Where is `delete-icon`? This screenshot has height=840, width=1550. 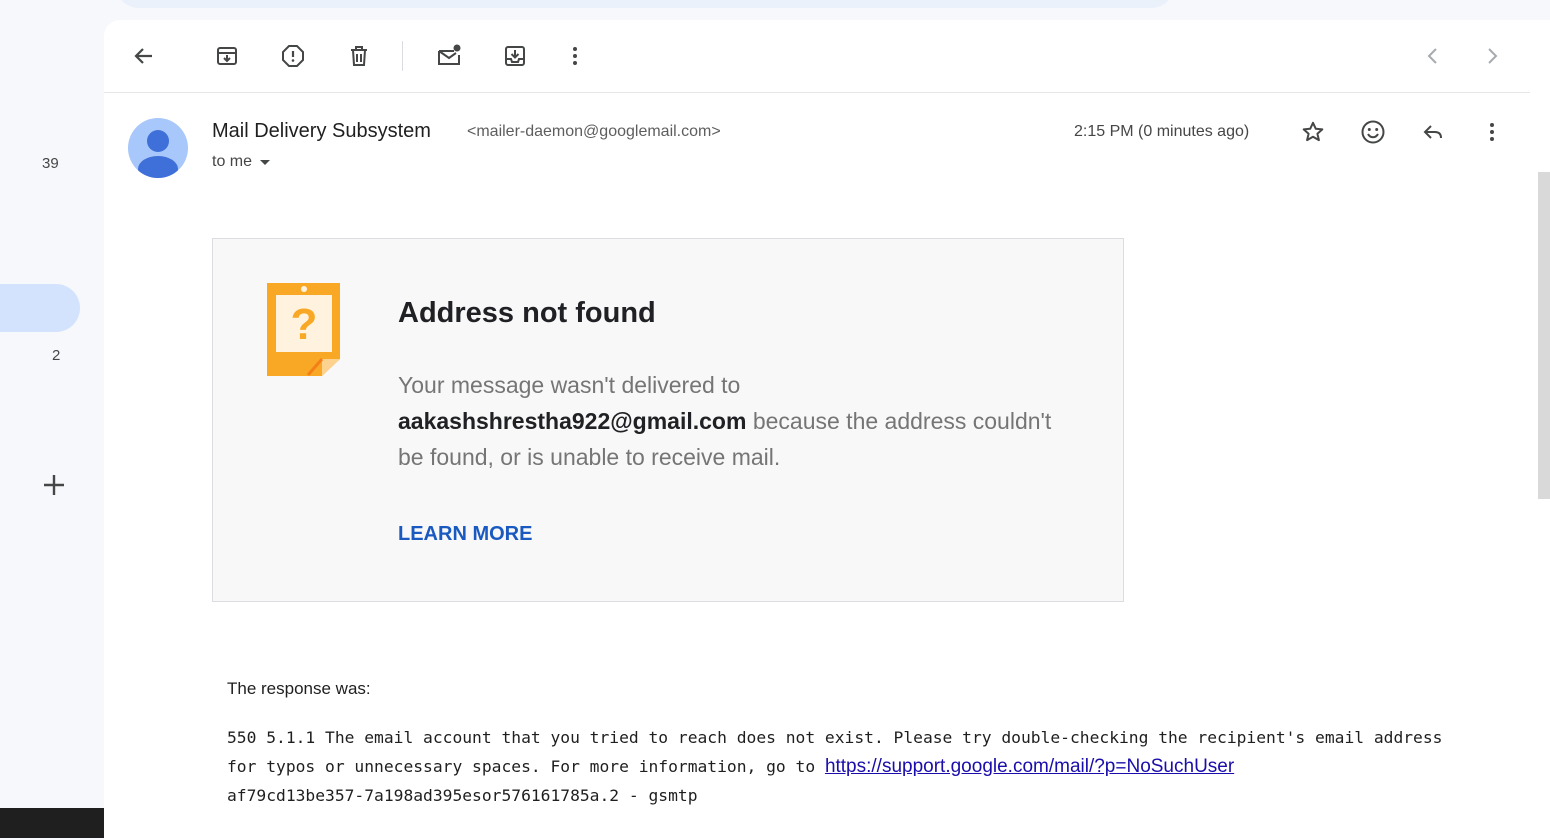
delete-icon is located at coordinates (359, 56).